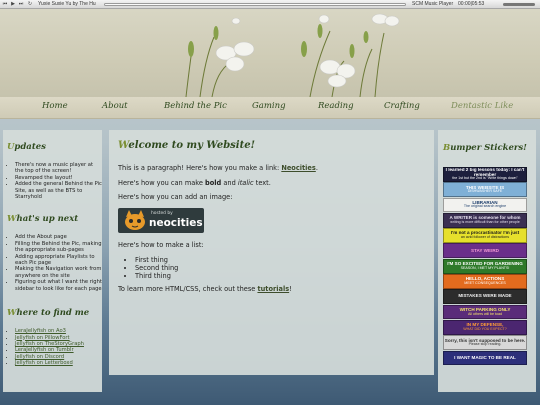 The height and width of the screenshot is (405, 540). Describe the element at coordinates (156, 260) in the screenshot. I see `list-item: First thing` at that location.